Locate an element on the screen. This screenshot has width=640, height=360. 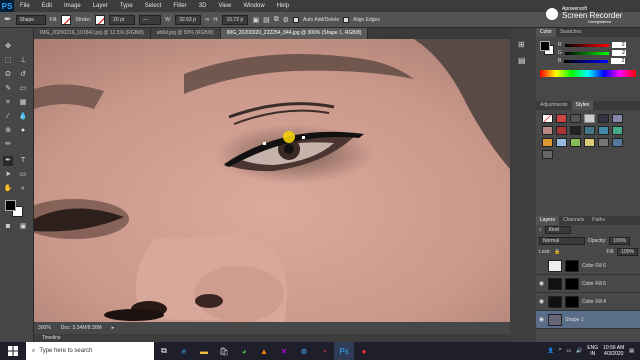
move-tool-icon: ✥ is located at coordinates (8, 47).